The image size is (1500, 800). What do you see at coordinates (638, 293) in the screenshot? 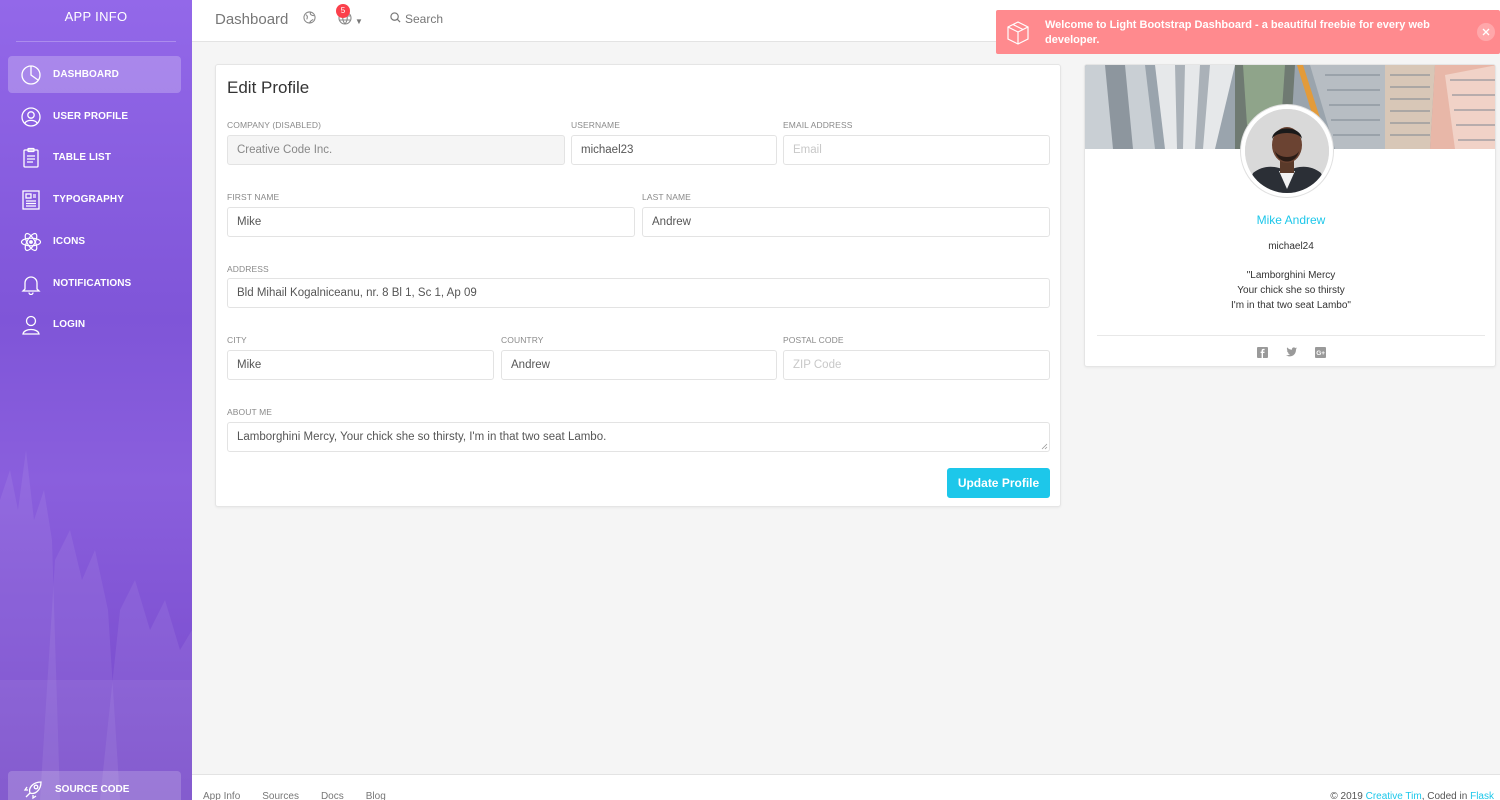
I see `address-field` at bounding box center [638, 293].